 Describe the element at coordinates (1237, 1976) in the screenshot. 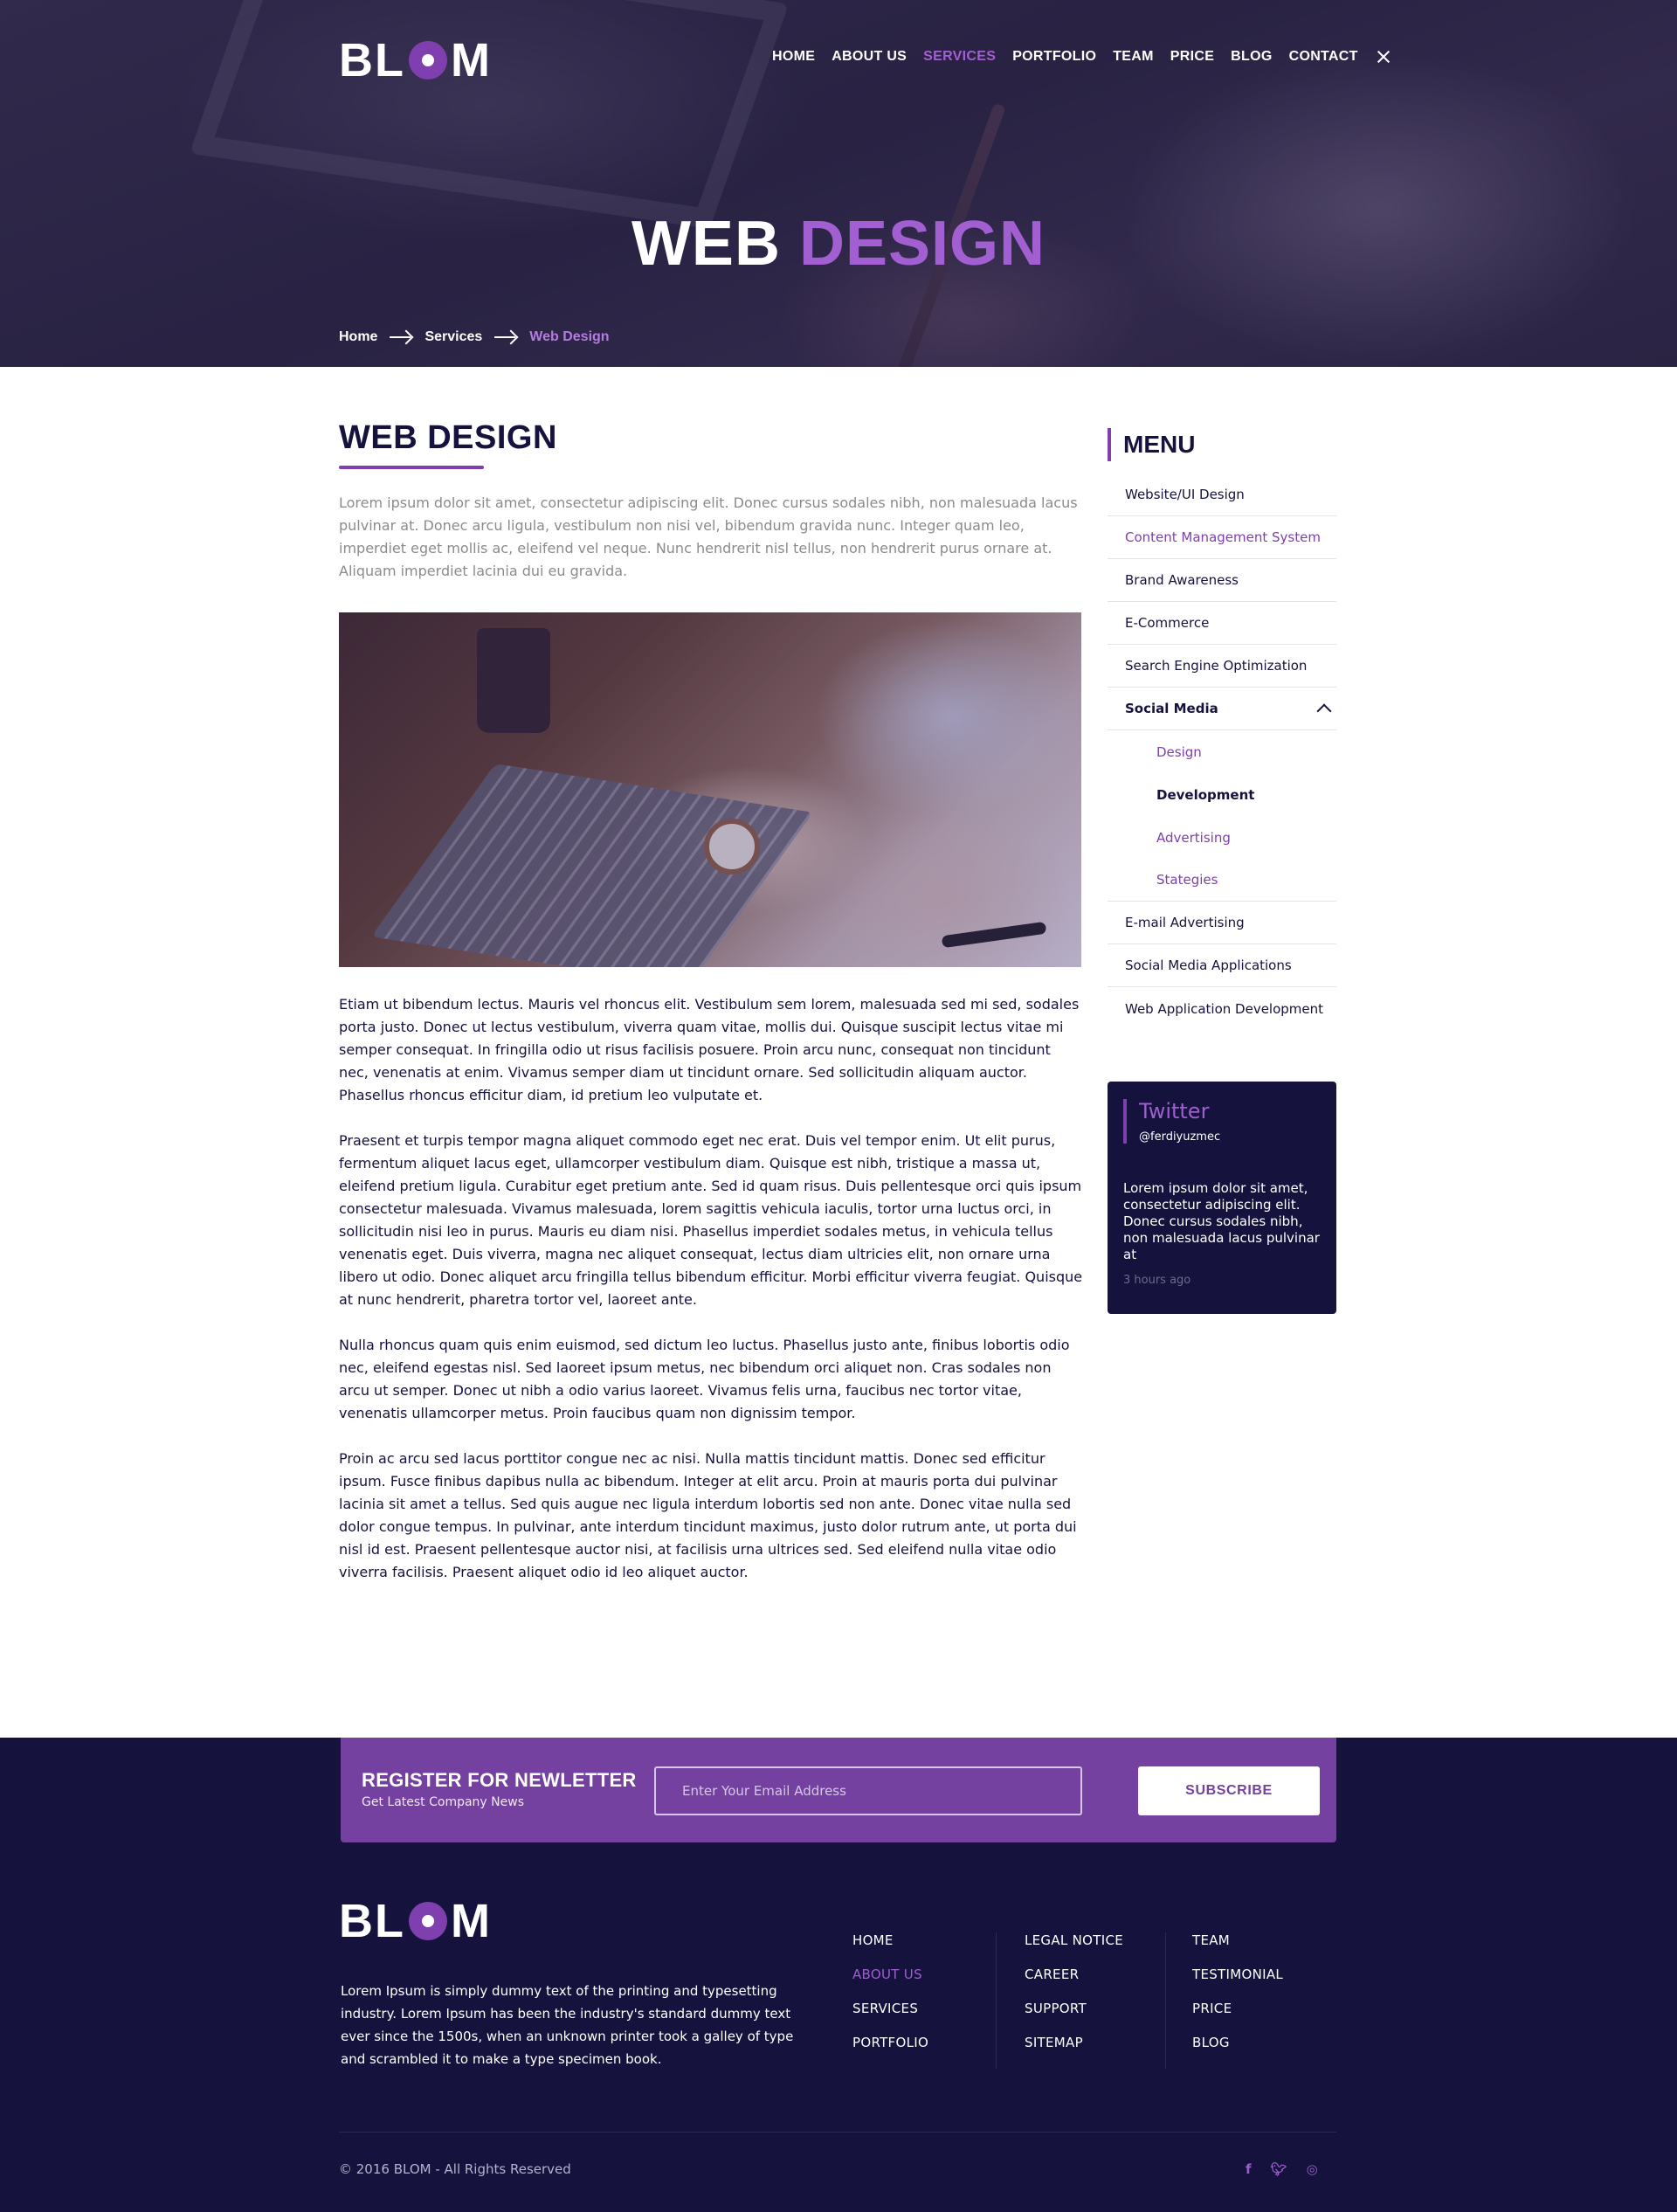

I see `footer-link-testimonial: TESTIMONIAL` at that location.